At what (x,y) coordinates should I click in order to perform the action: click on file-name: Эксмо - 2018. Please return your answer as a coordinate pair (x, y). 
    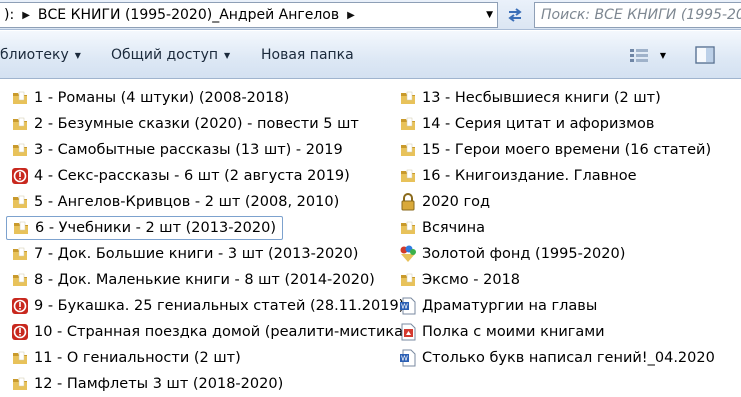
    Looking at the image, I should click on (471, 280).